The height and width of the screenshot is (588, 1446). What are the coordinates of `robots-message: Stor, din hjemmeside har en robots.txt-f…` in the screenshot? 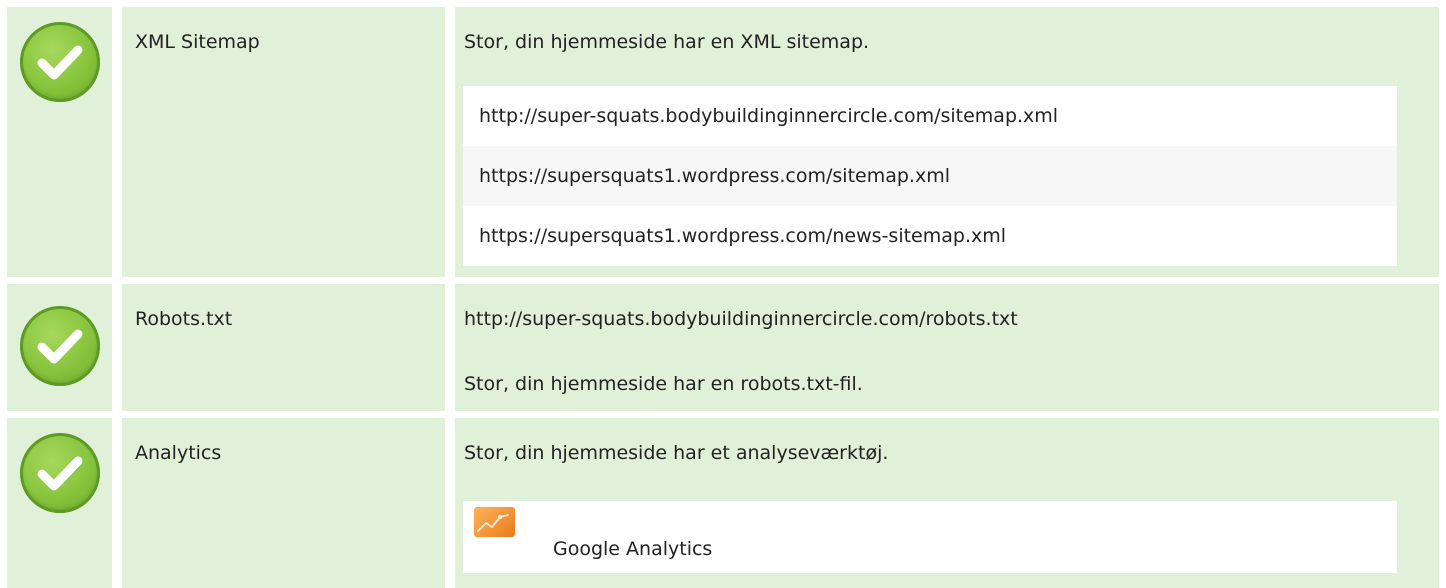 It's located at (663, 384).